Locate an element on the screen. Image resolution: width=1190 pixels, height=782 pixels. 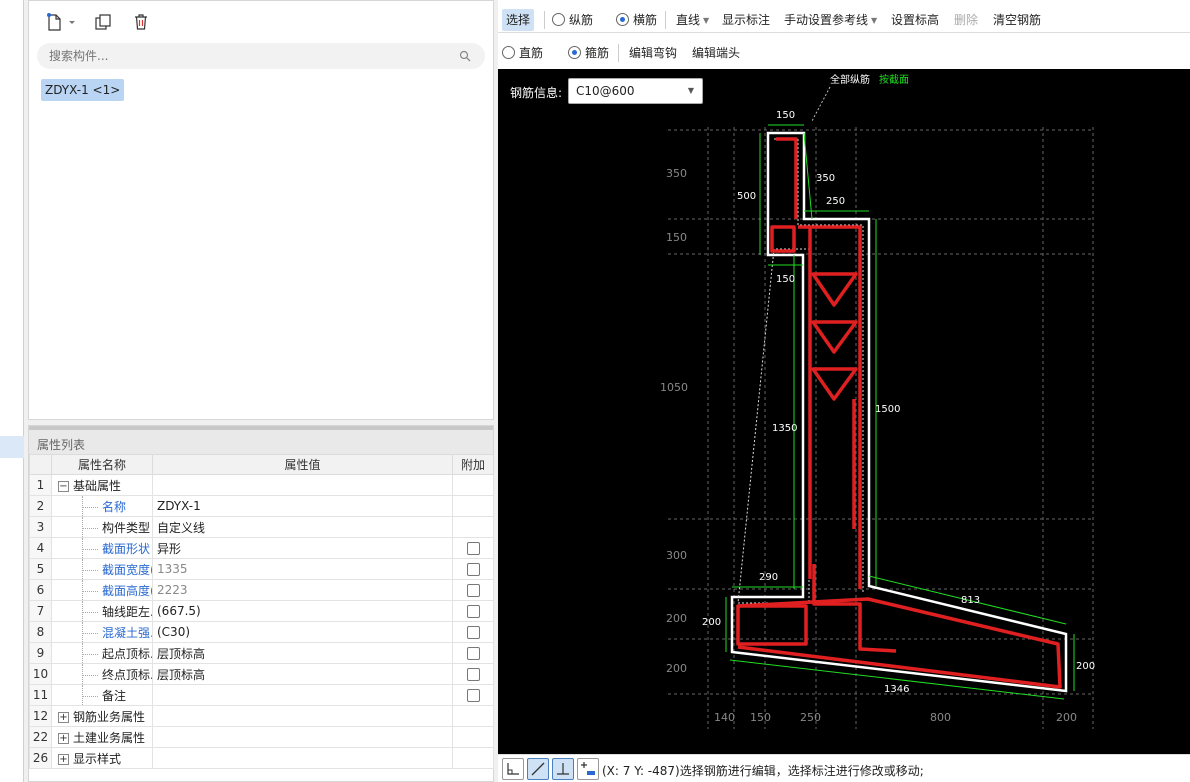
property-row: 6截面高度(...2223 is located at coordinates (261, 590).